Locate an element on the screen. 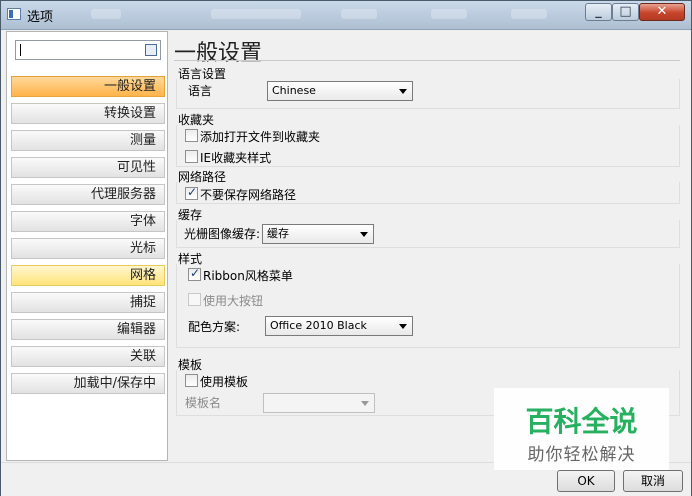 This screenshot has height=496, width=692. window-title: 选项 is located at coordinates (40, 17).